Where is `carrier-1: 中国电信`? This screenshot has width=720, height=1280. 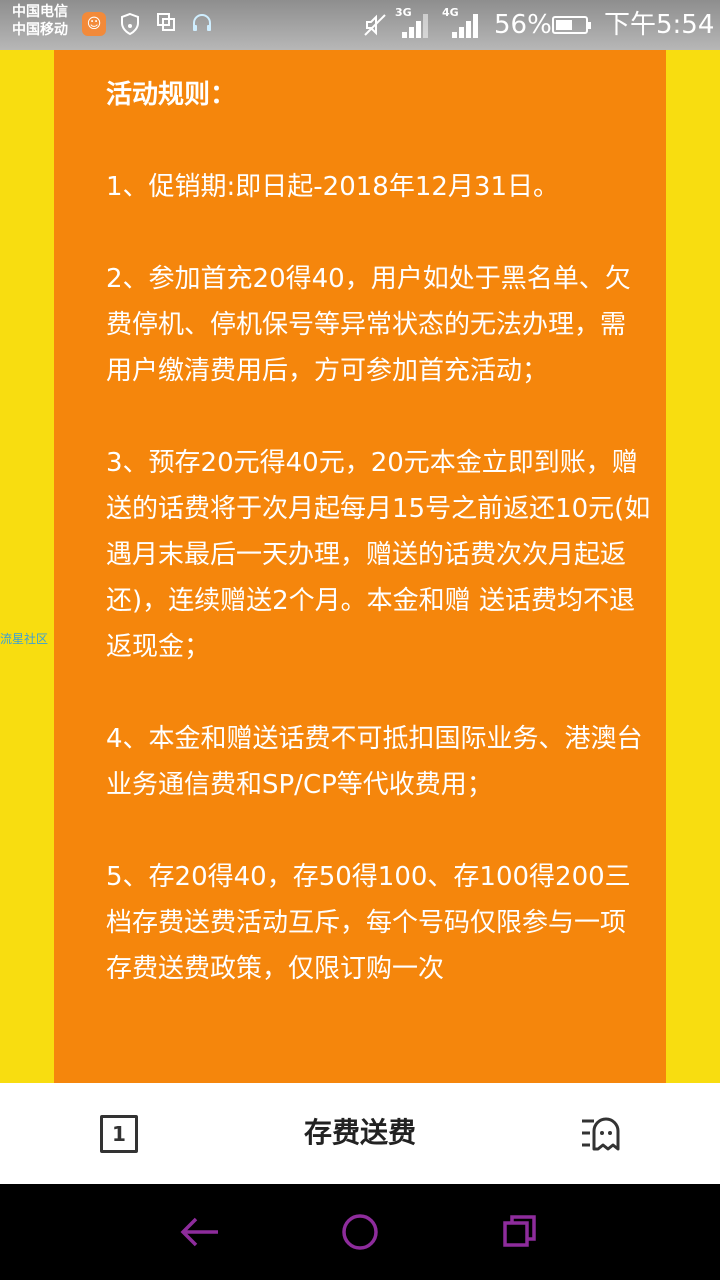 carrier-1: 中国电信 is located at coordinates (40, 12).